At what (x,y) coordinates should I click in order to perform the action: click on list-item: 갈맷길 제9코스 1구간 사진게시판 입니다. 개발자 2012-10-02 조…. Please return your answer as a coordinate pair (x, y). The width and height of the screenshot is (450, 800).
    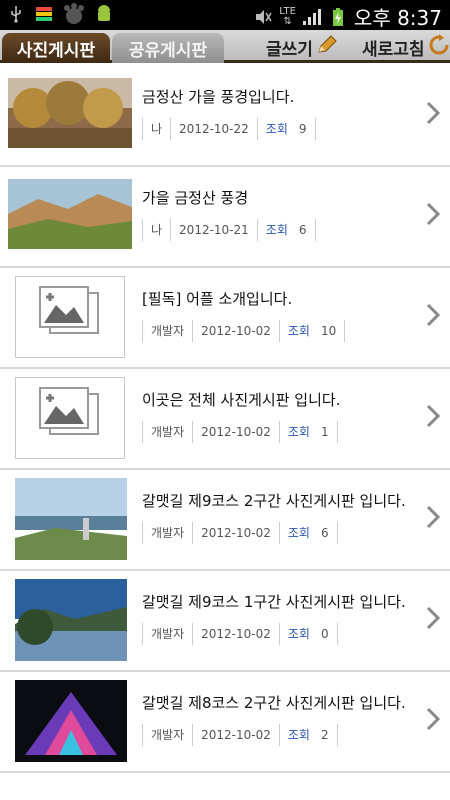
    Looking at the image, I should click on (225, 621).